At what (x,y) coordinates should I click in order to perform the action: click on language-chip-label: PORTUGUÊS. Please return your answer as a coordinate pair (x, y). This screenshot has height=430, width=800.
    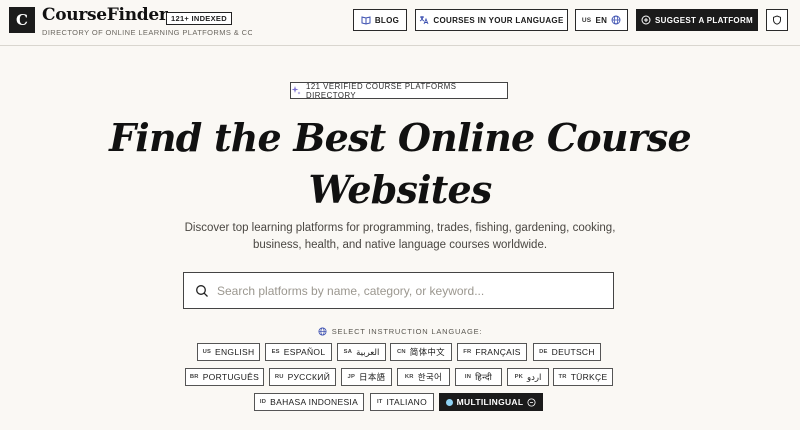
    Looking at the image, I should click on (231, 377).